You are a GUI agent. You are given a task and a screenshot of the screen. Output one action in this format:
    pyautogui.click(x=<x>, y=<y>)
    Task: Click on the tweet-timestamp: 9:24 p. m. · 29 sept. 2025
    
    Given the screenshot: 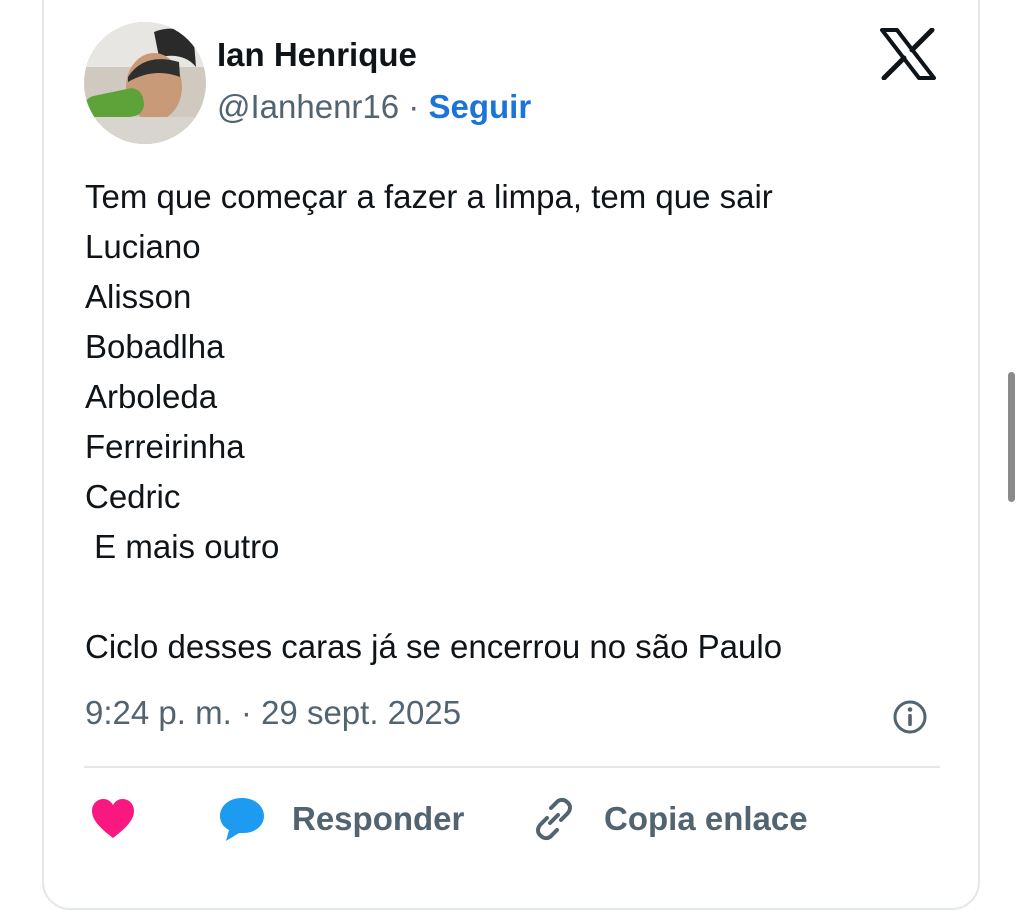 What is the action you would take?
    pyautogui.click(x=273, y=713)
    